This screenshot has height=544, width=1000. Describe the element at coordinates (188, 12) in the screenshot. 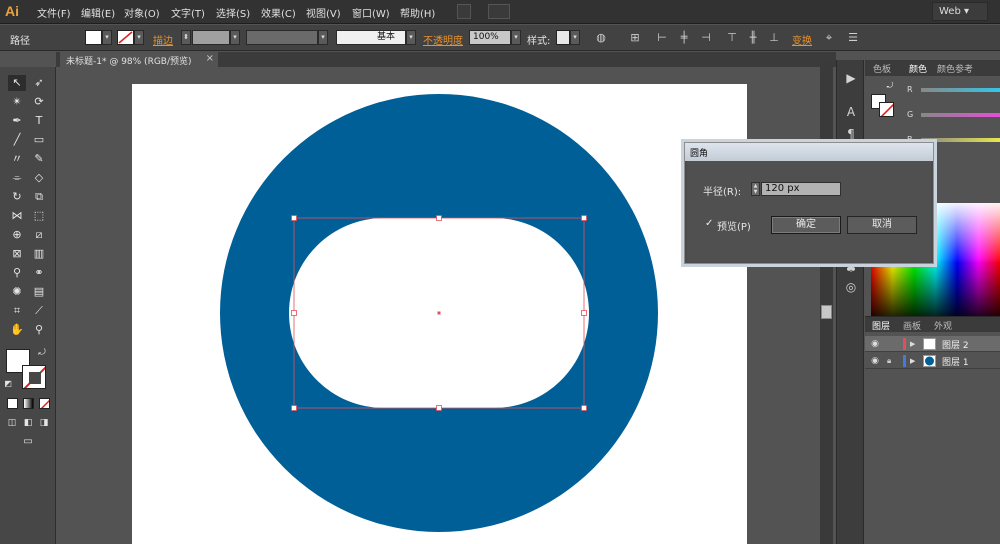

I see `menu-type: 文字(T)` at that location.